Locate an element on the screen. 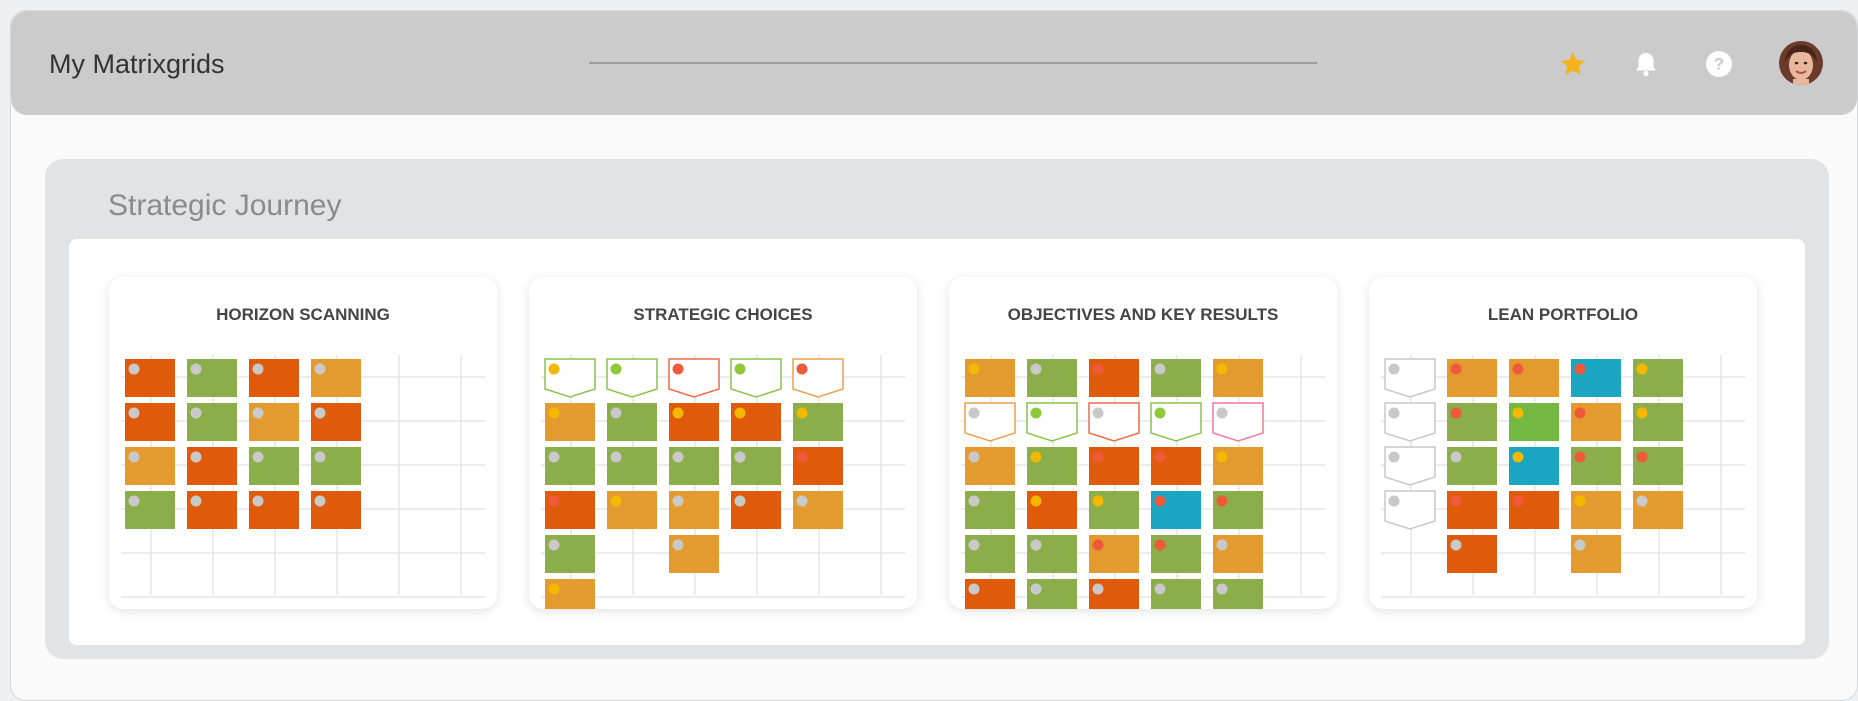 The width and height of the screenshot is (1858, 701). top-bar: My Matrixgrids ? is located at coordinates (934, 63).